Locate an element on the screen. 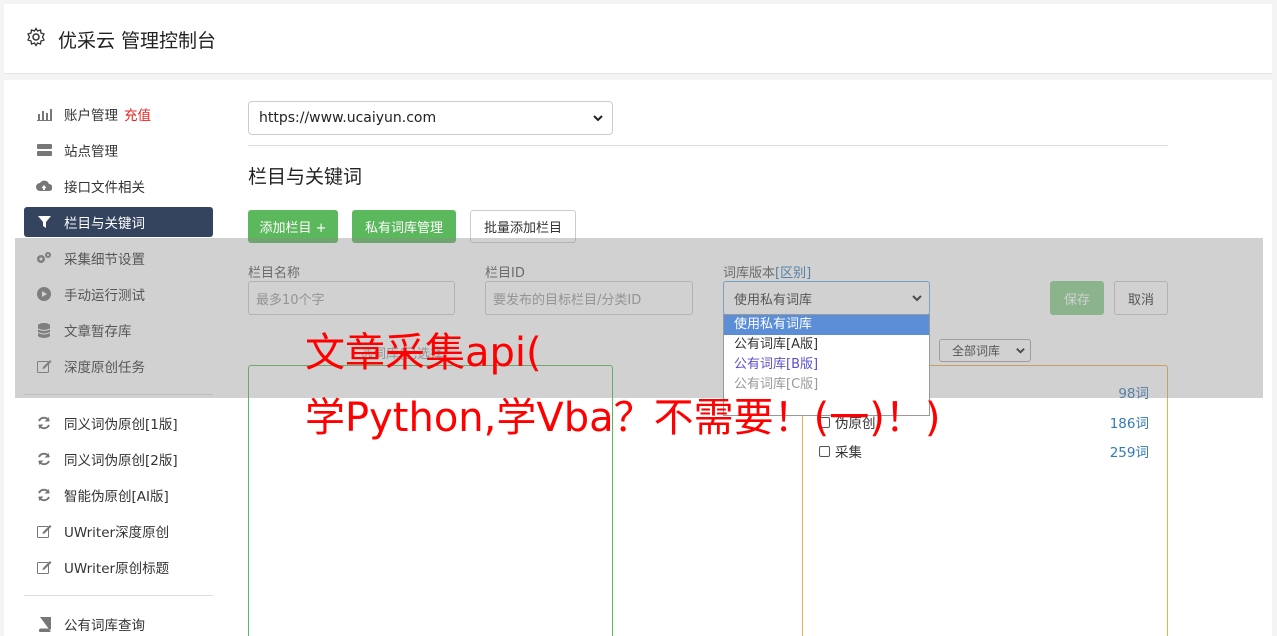 Image resolution: width=1277 pixels, height=636 pixels. keyword-count: 259词 is located at coordinates (1129, 453).